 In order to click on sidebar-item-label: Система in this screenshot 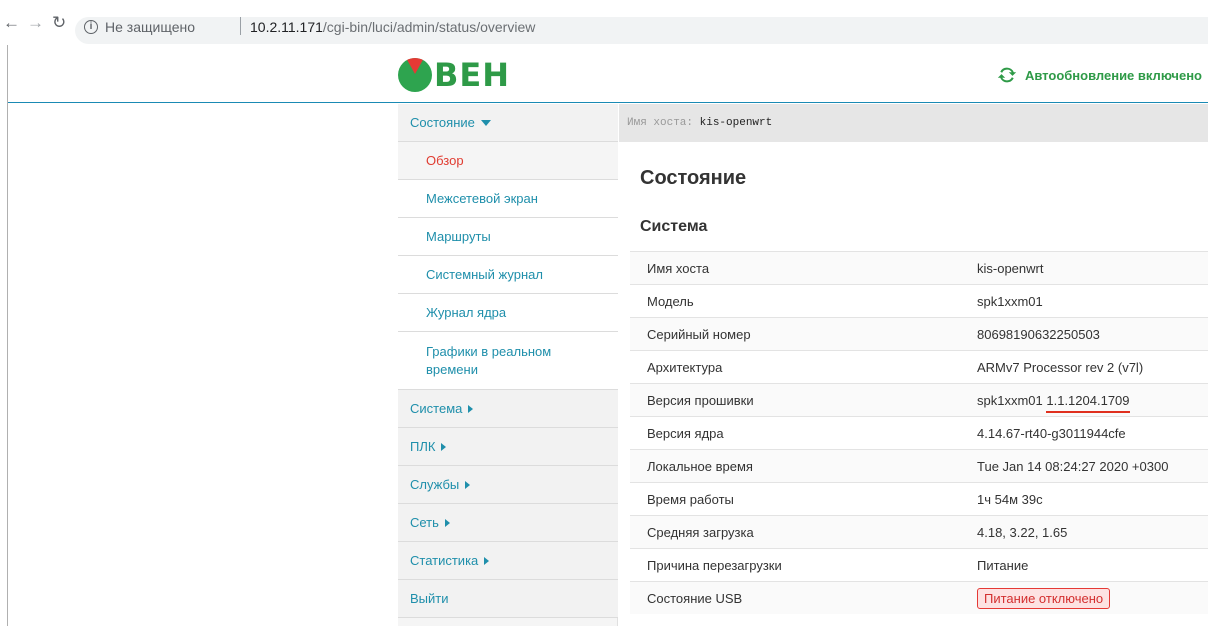, I will do `click(436, 408)`.